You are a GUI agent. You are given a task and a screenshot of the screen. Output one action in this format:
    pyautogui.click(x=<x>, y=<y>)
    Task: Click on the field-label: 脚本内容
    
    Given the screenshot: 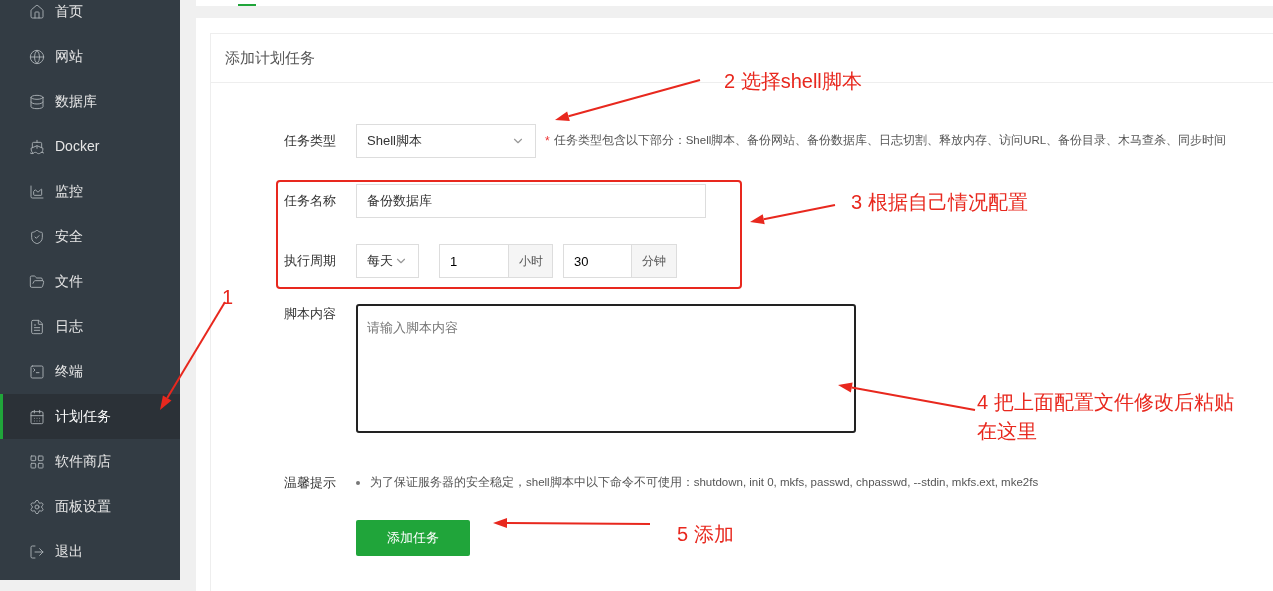 What is the action you would take?
    pyautogui.click(x=310, y=314)
    